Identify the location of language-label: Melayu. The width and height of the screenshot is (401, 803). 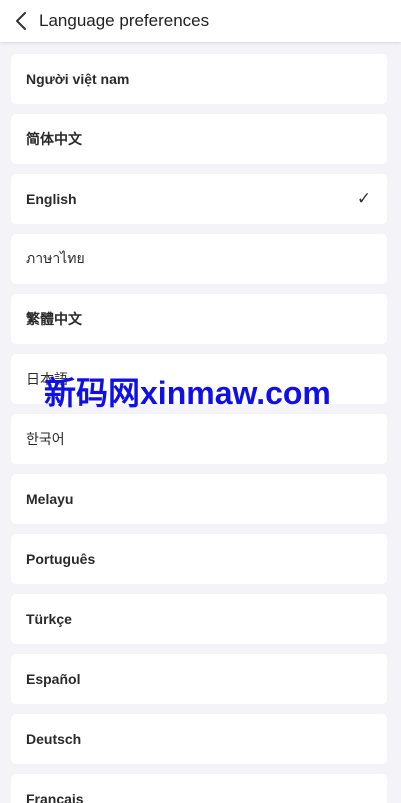
(50, 499).